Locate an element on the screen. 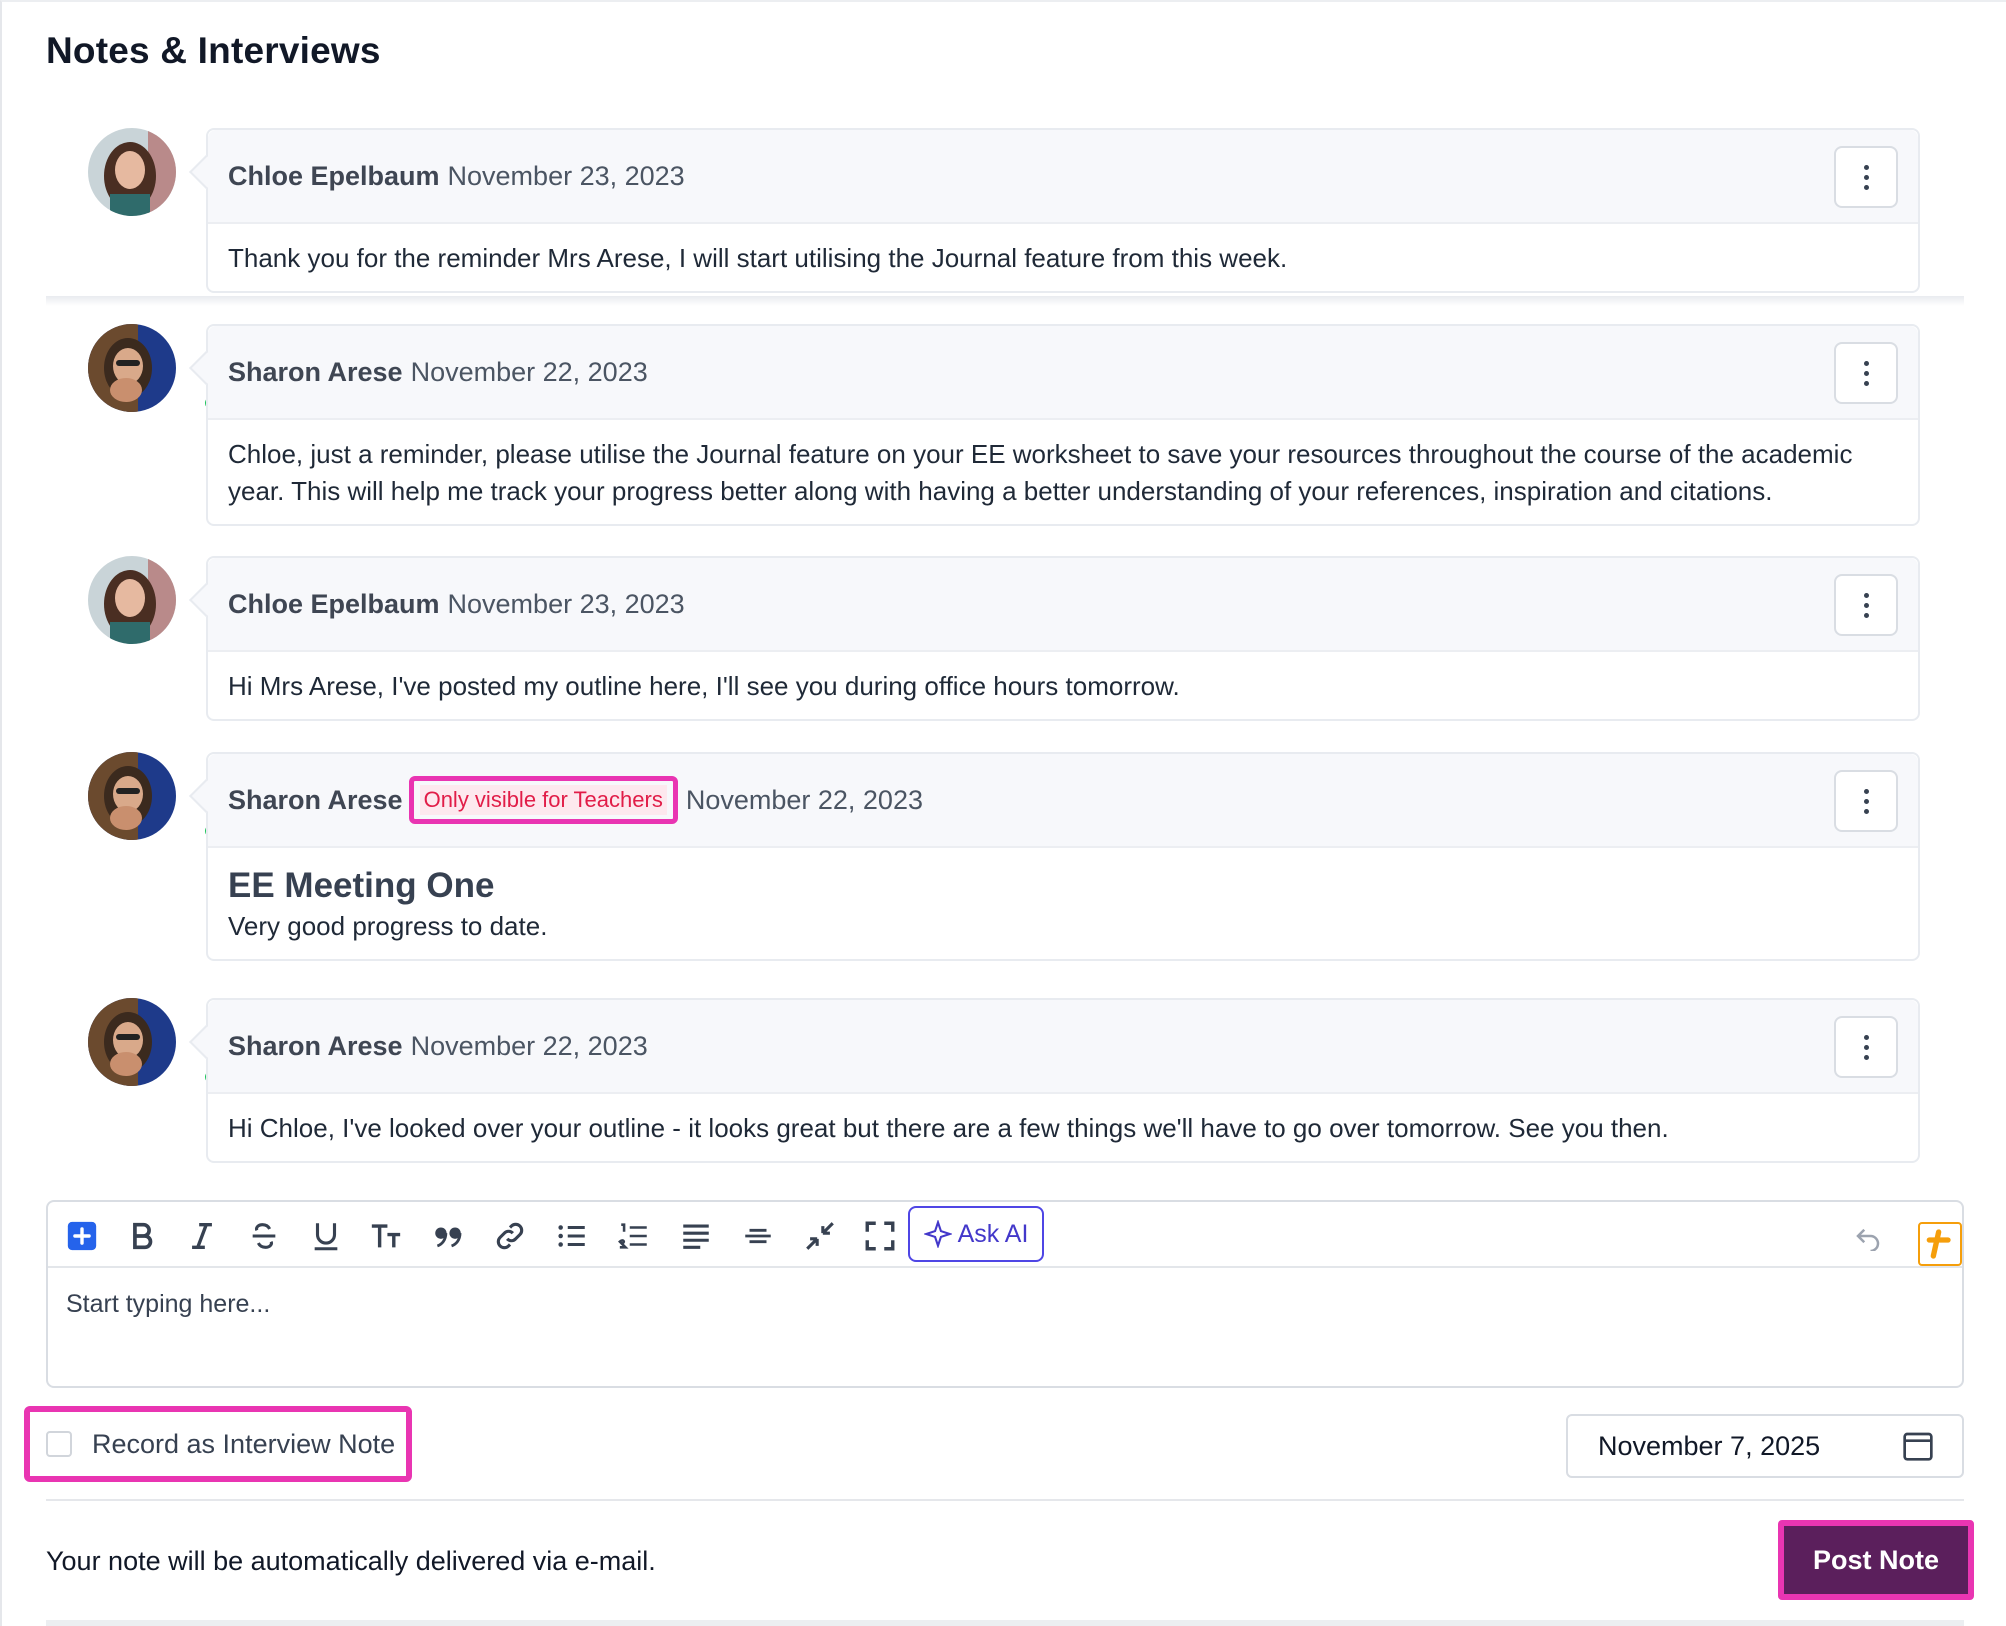 The image size is (2006, 1626). editor-toolbar: Ask AI is located at coordinates (1005, 1235).